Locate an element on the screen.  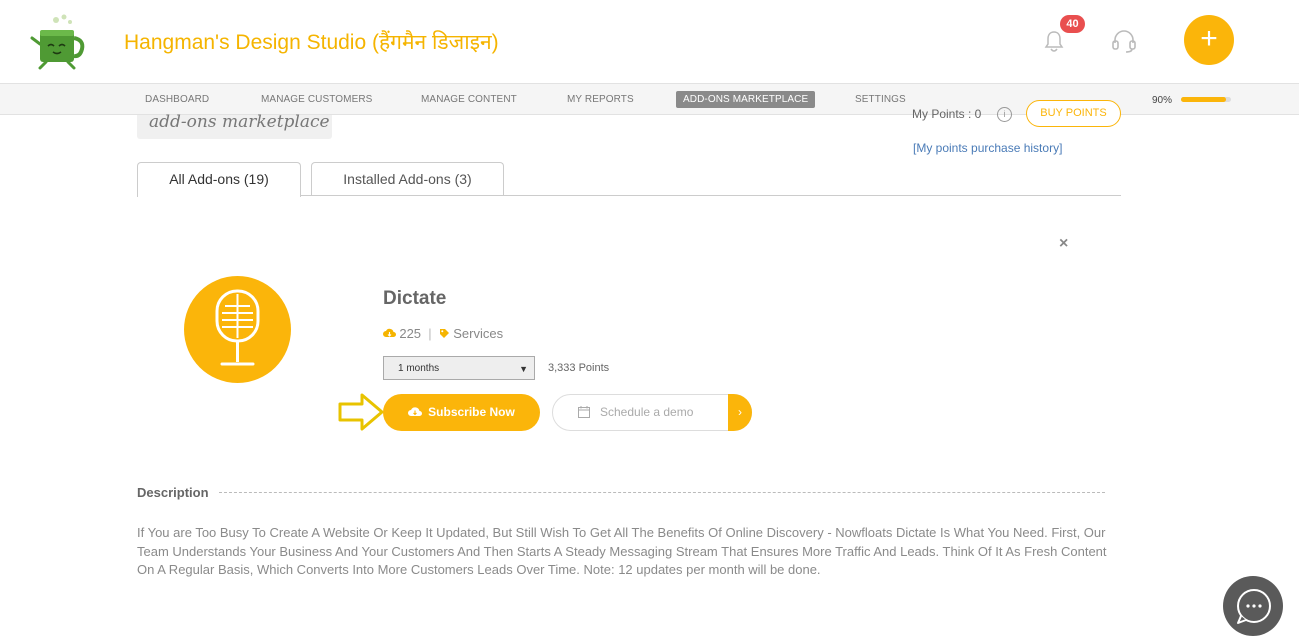
calendar-icon is located at coordinates (584, 411).